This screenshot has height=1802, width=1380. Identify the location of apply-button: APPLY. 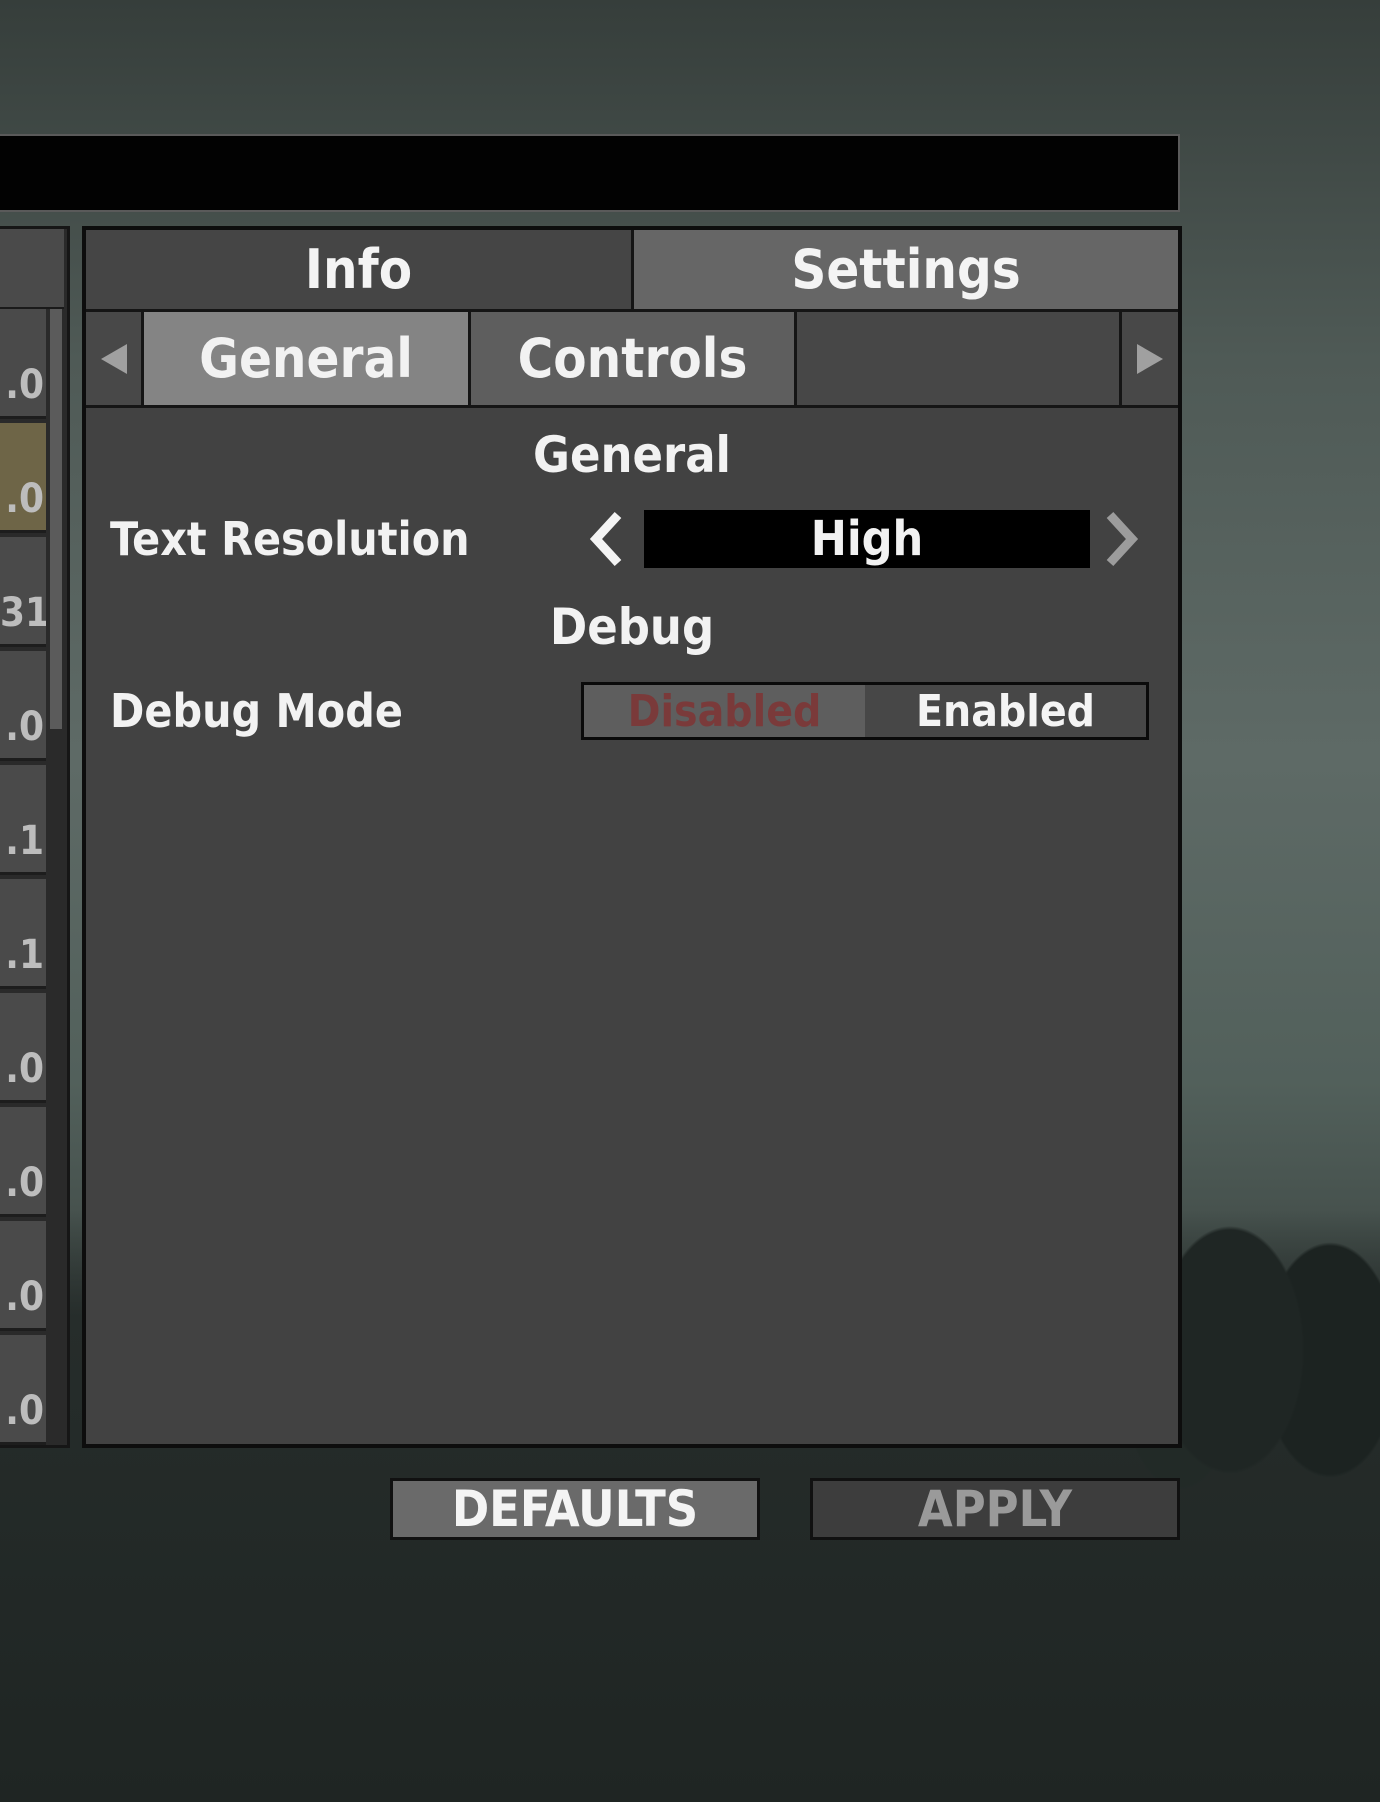
(995, 1509).